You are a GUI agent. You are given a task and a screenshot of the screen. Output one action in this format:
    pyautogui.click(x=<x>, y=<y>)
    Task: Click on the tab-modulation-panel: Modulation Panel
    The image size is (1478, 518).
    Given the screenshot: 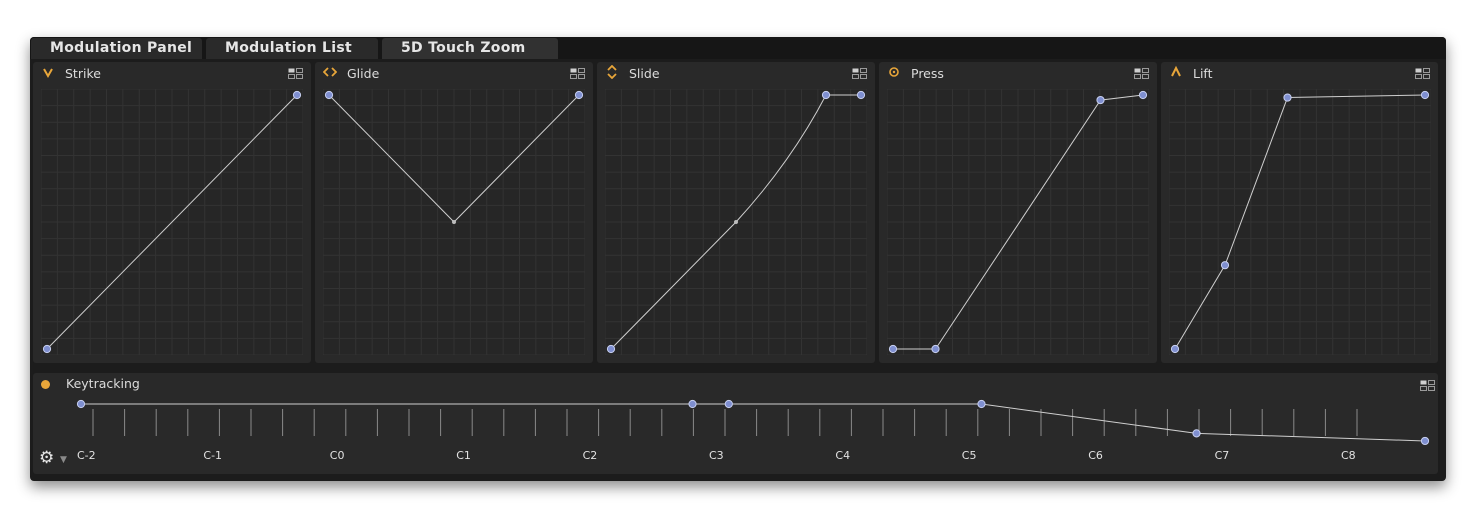 What is the action you would take?
    pyautogui.click(x=116, y=48)
    